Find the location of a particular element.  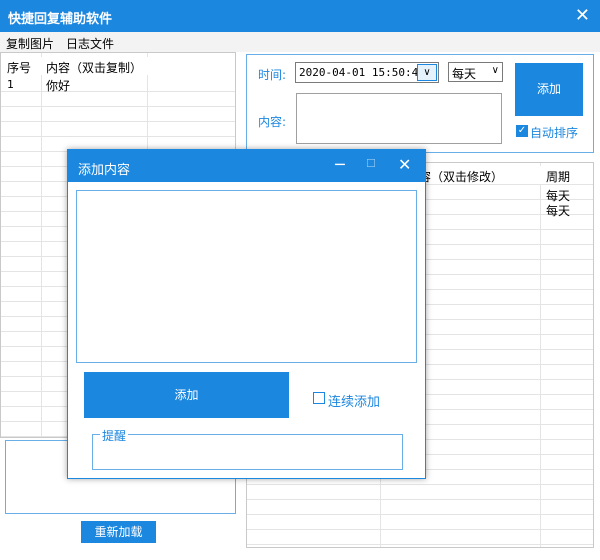

row-period: 每天 is located at coordinates (558, 211).